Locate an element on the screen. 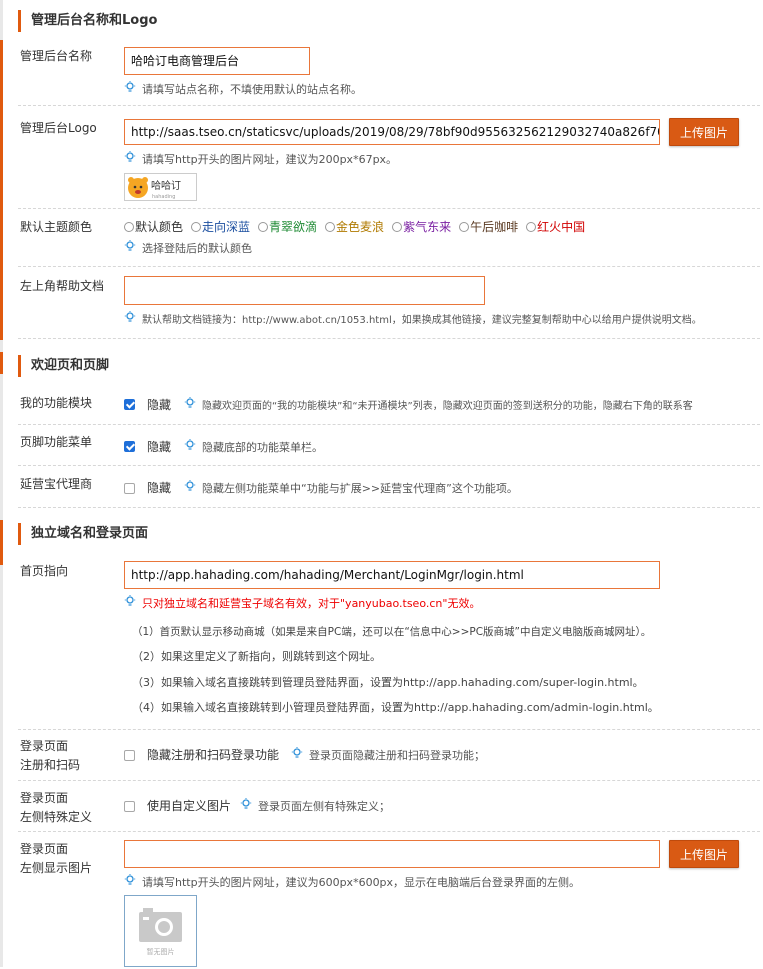  agent-hint: 隐藏左侧功能菜单中“功能与扩展>>延营宝代理商”这个功能项。 is located at coordinates (351, 488).